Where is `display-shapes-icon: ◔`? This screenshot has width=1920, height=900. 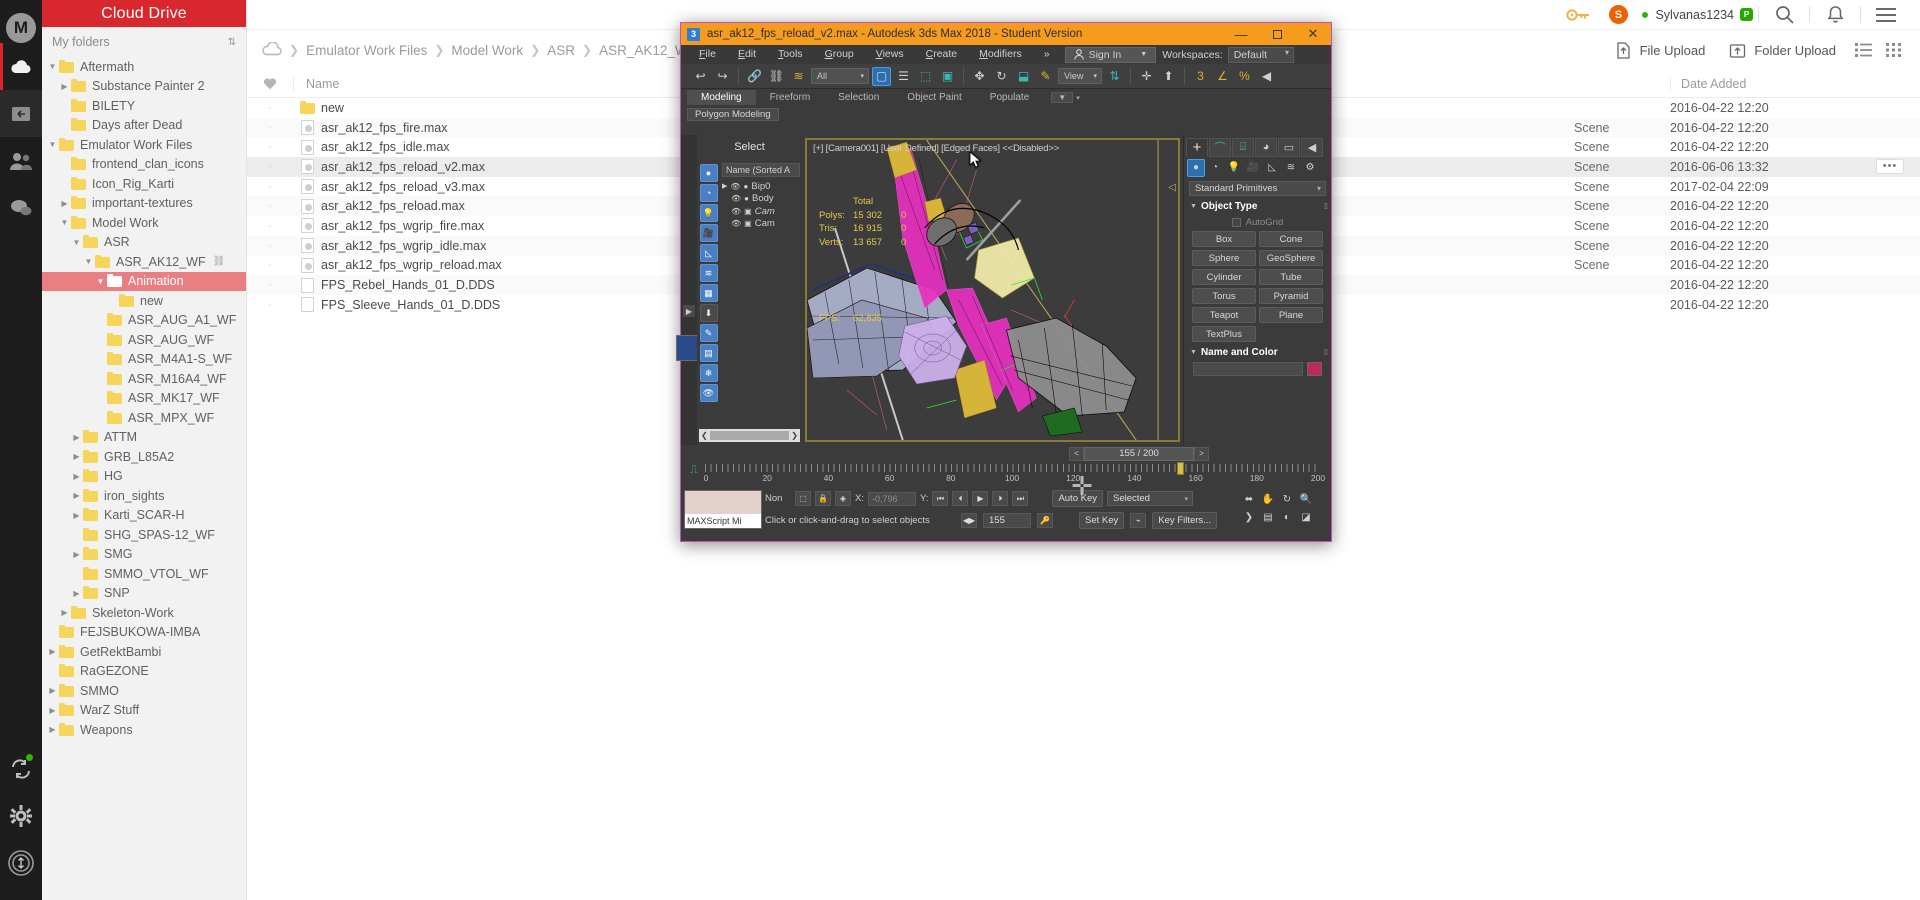
display-shapes-icon: ◔ is located at coordinates (708, 193).